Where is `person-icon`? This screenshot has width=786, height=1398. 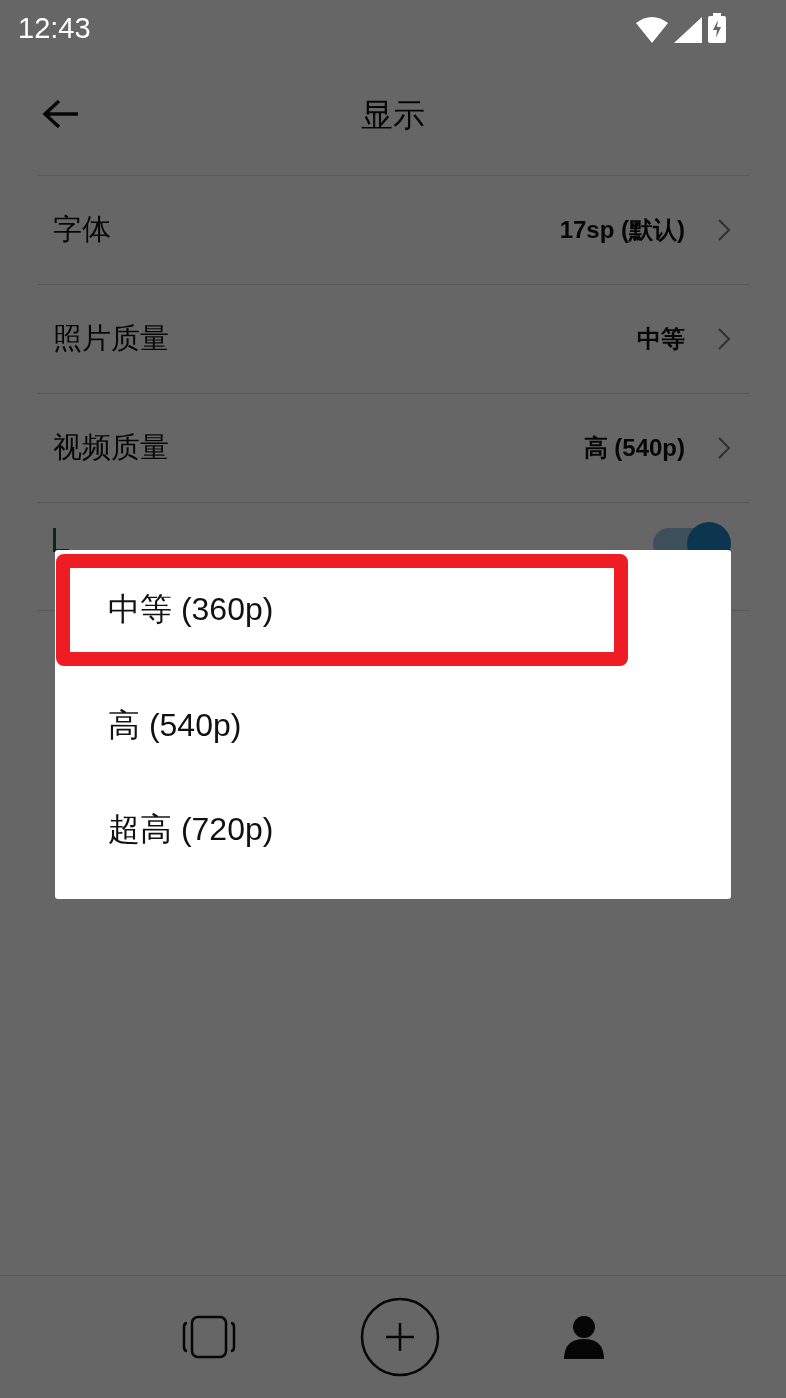
person-icon is located at coordinates (584, 1337).